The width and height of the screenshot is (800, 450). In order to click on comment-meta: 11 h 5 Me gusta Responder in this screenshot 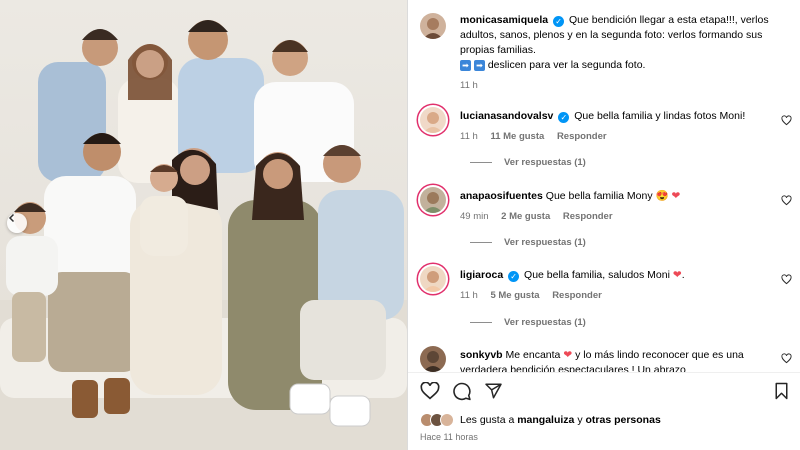, I will do `click(622, 295)`.